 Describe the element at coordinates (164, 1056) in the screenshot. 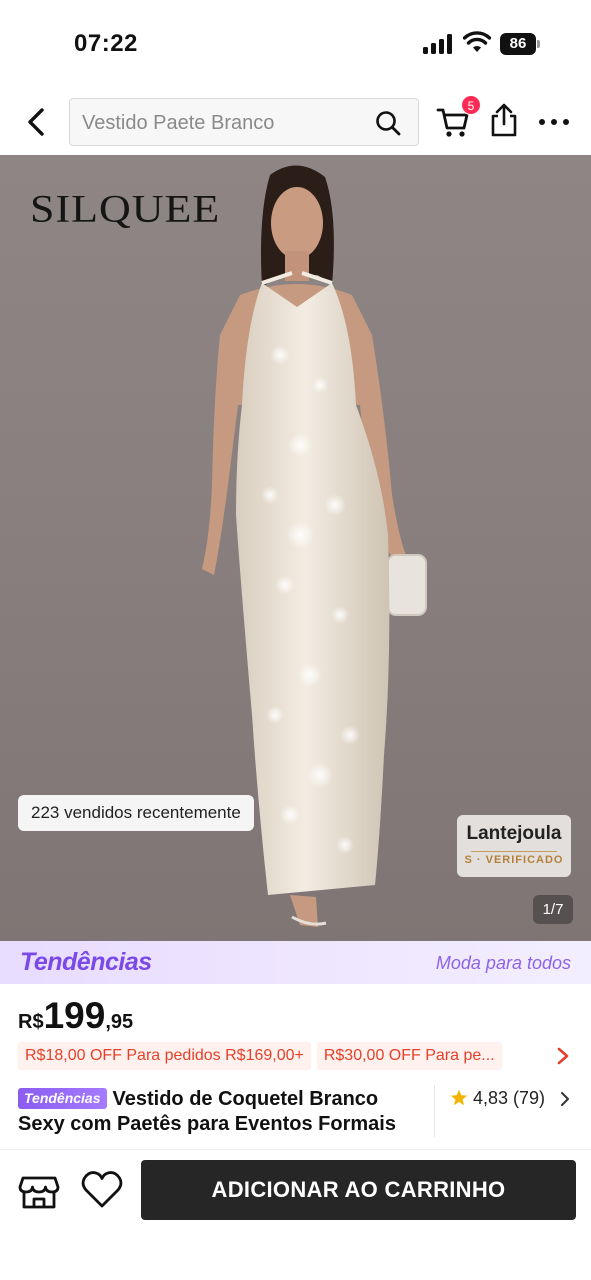

I see `coupon-chip: R$18,00 OFF Para pedidos R$169,00+` at that location.